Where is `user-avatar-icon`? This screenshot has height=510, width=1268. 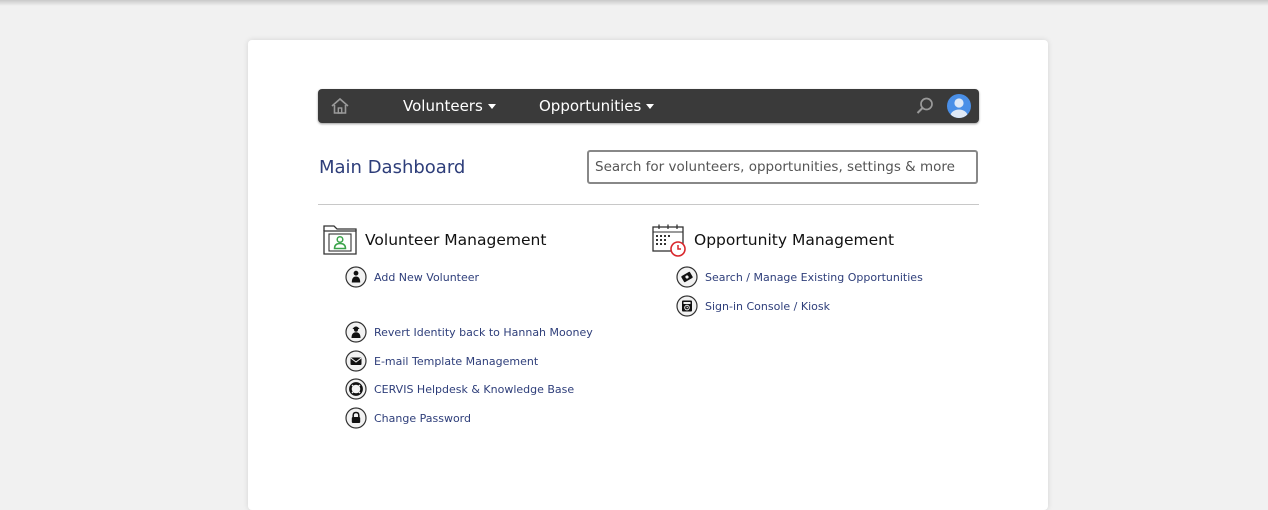 user-avatar-icon is located at coordinates (959, 106).